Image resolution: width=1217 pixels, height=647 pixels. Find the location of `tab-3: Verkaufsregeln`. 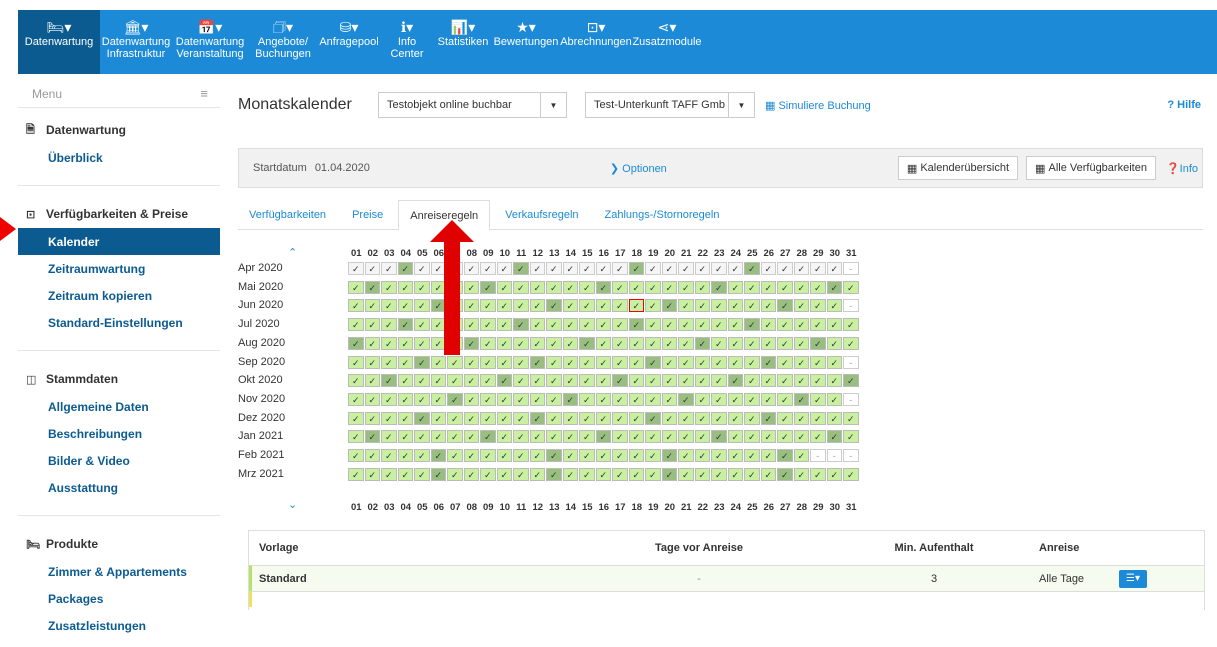

tab-3: Verkaufsregeln is located at coordinates (541, 215).